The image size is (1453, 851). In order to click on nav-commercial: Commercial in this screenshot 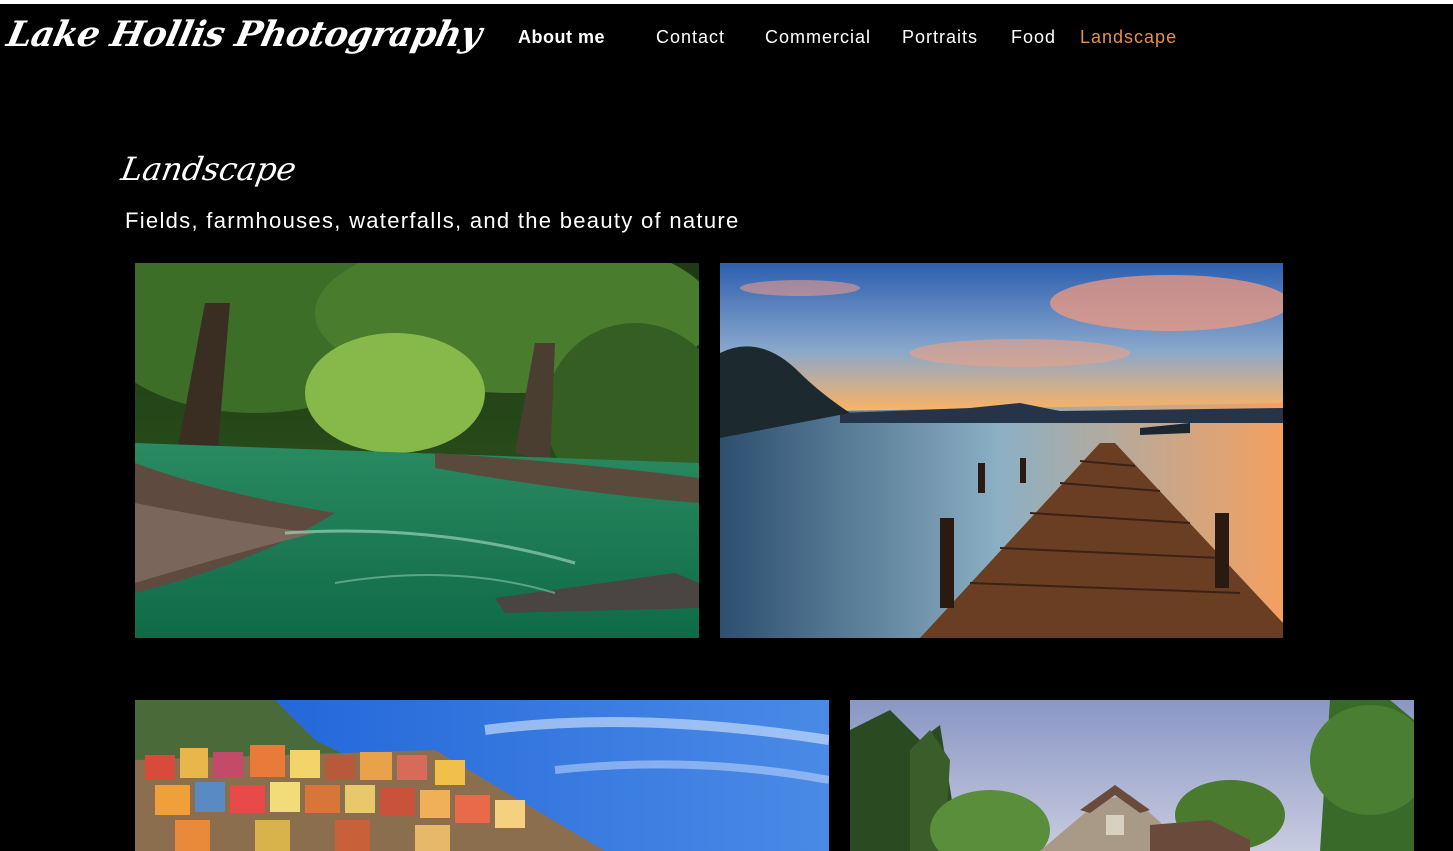, I will do `click(818, 37)`.